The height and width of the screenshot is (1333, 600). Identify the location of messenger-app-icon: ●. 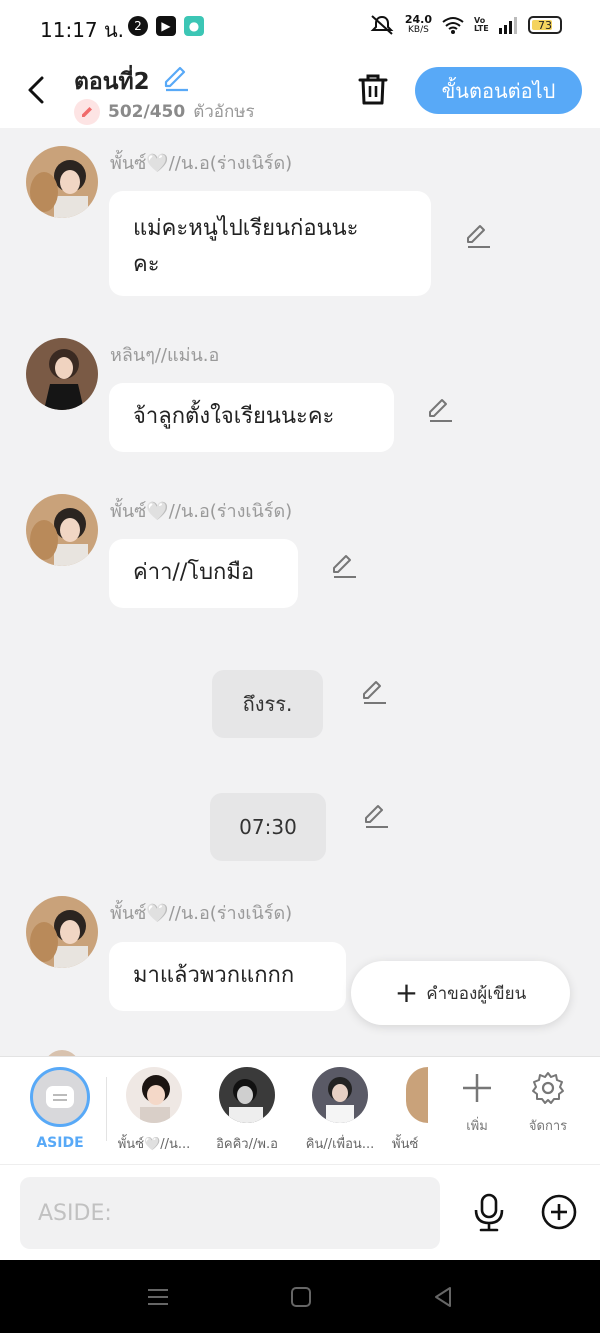
(194, 26).